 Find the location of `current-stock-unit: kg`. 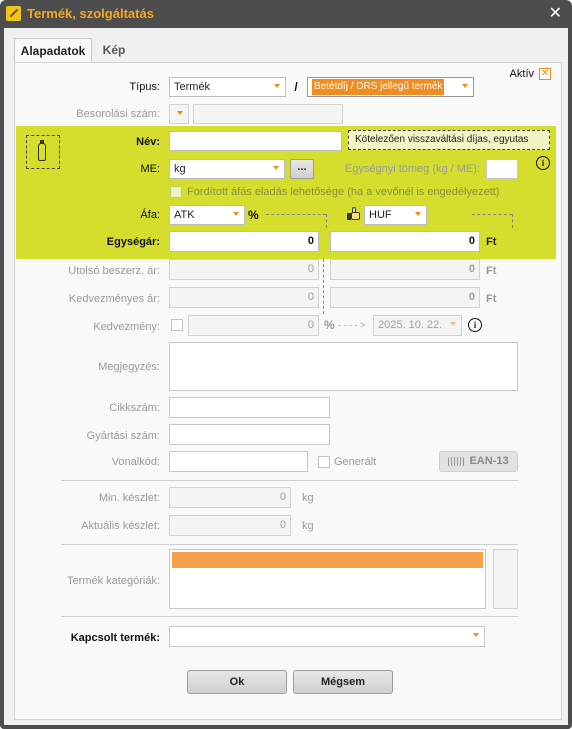

current-stock-unit: kg is located at coordinates (308, 526).